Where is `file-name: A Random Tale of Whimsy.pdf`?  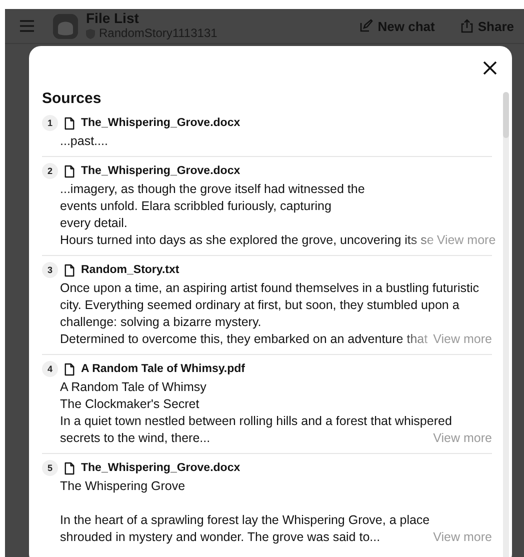 file-name: A Random Tale of Whimsy.pdf is located at coordinates (163, 369).